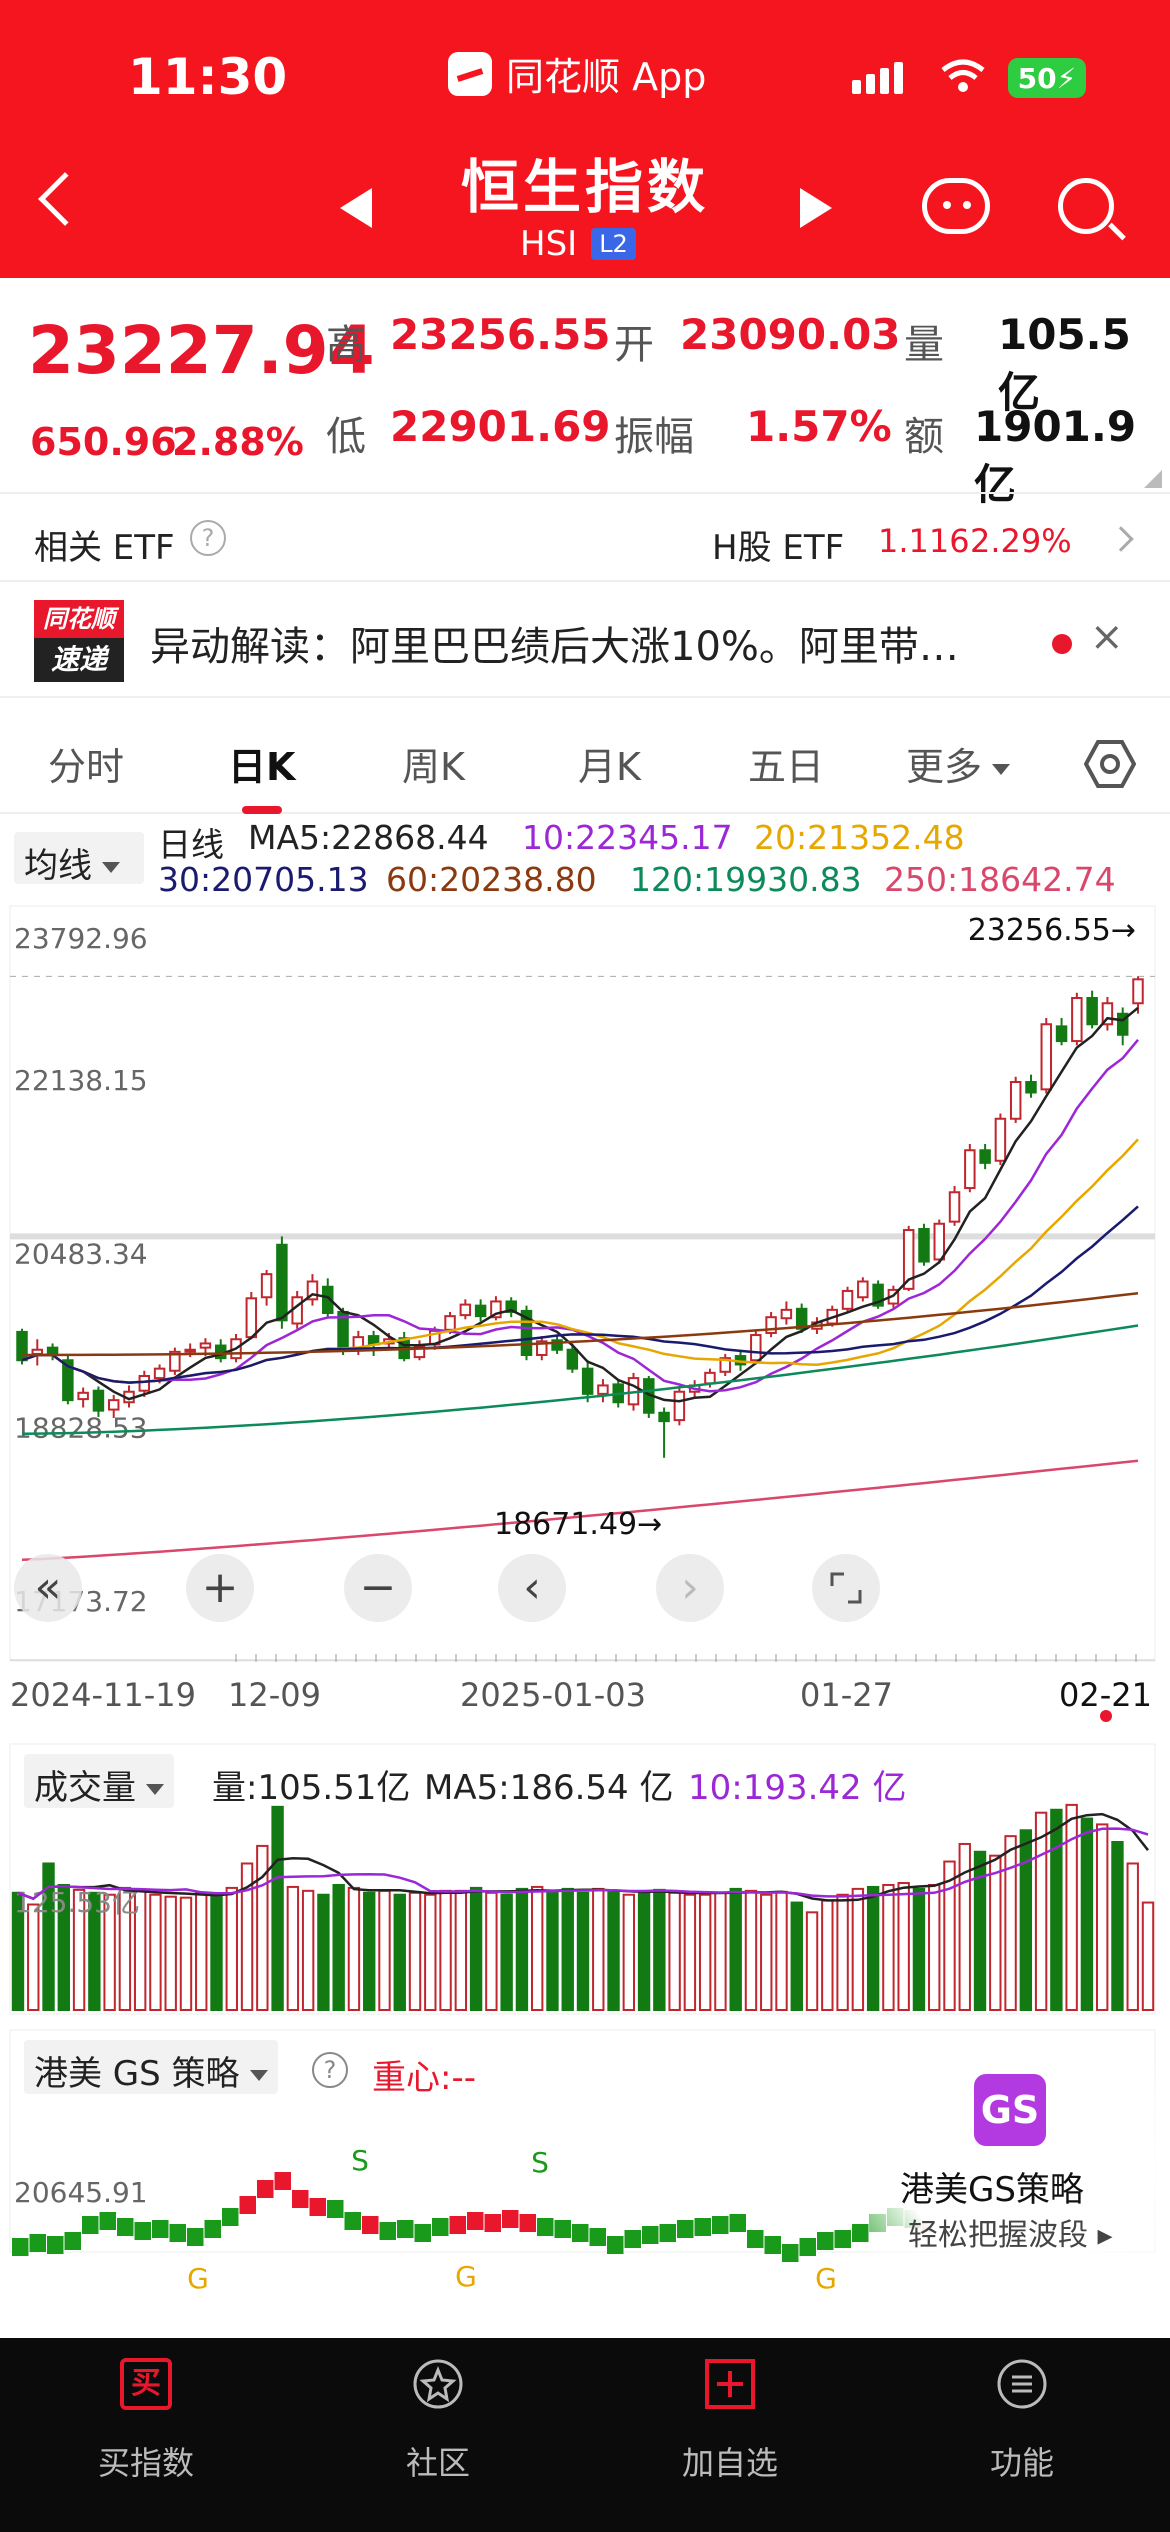 Image resolution: width=1170 pixels, height=2532 pixels. What do you see at coordinates (1022, 2435) in the screenshot?
I see `nav-functions: 功能` at bounding box center [1022, 2435].